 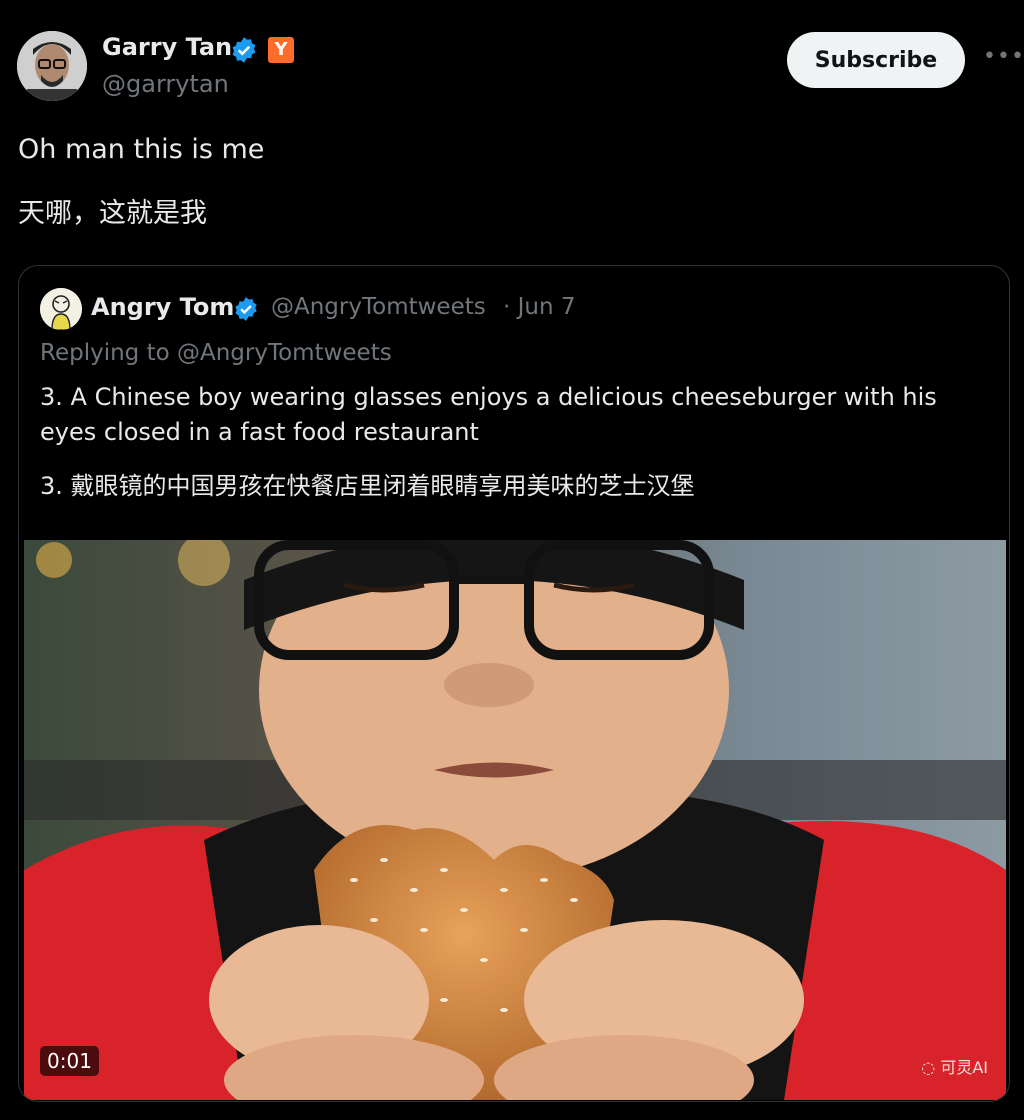 What do you see at coordinates (539, 307) in the screenshot?
I see `quoted-date: · Jun 7` at bounding box center [539, 307].